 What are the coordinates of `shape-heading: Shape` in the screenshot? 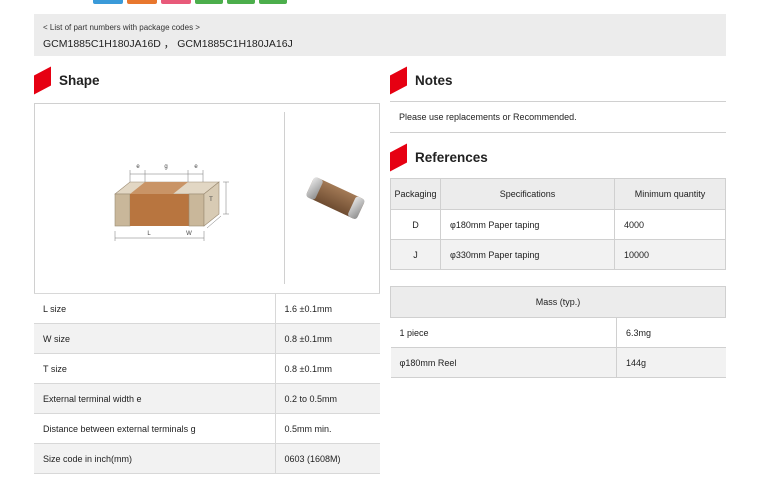 It's located at (67, 80).